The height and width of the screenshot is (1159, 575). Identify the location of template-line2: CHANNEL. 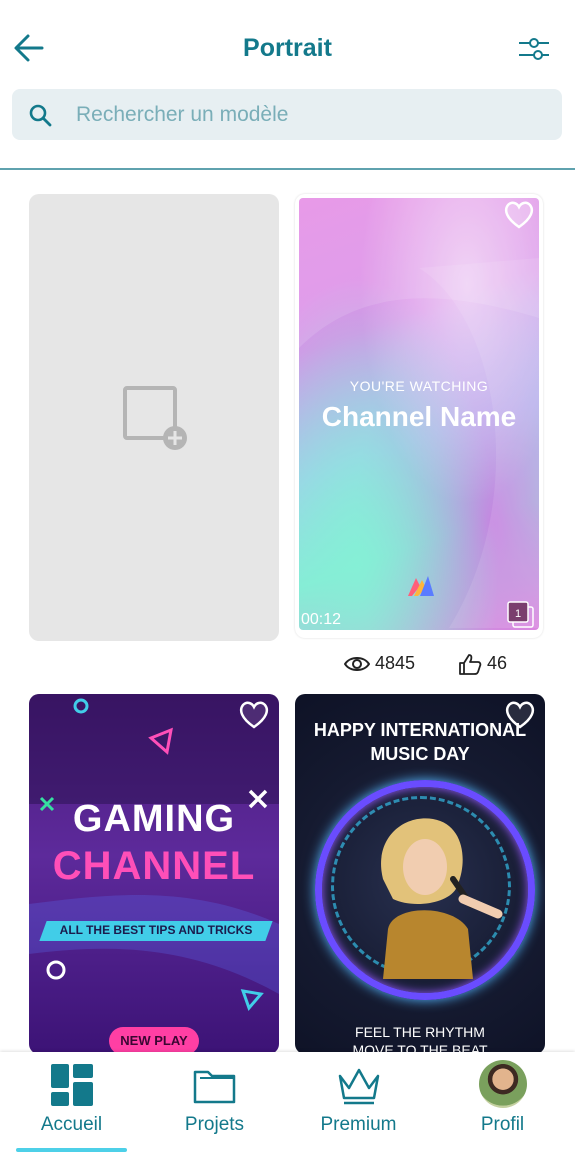
(154, 866).